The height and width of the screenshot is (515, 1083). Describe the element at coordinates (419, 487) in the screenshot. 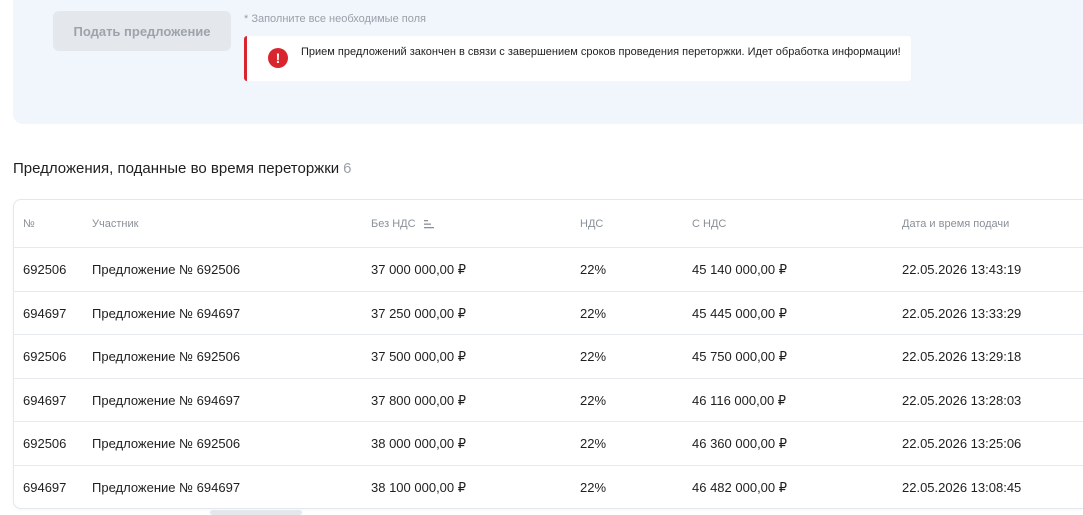

I see `cell-without-vat: 38 100 000,00 ₽` at that location.